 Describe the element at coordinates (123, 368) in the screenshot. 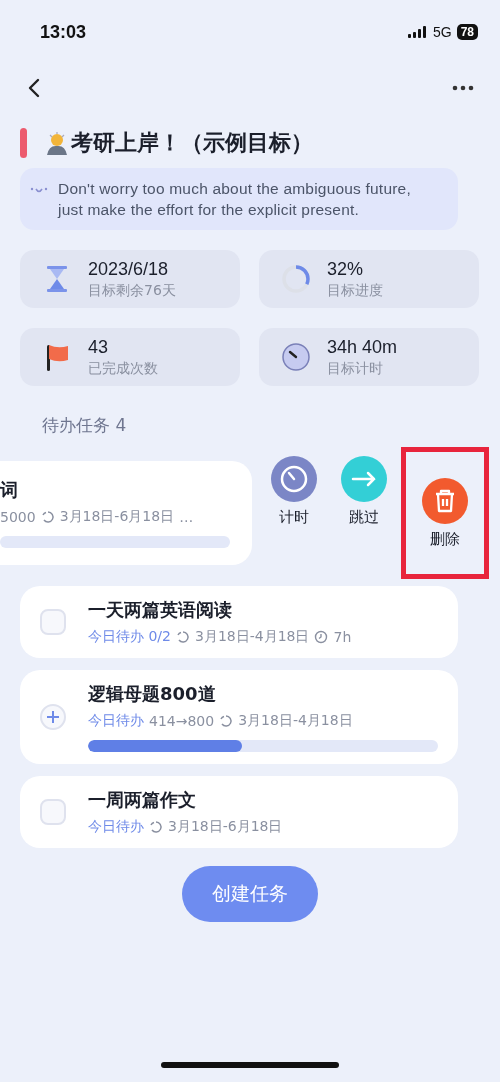

I see `stat-label: 已完成次数` at that location.